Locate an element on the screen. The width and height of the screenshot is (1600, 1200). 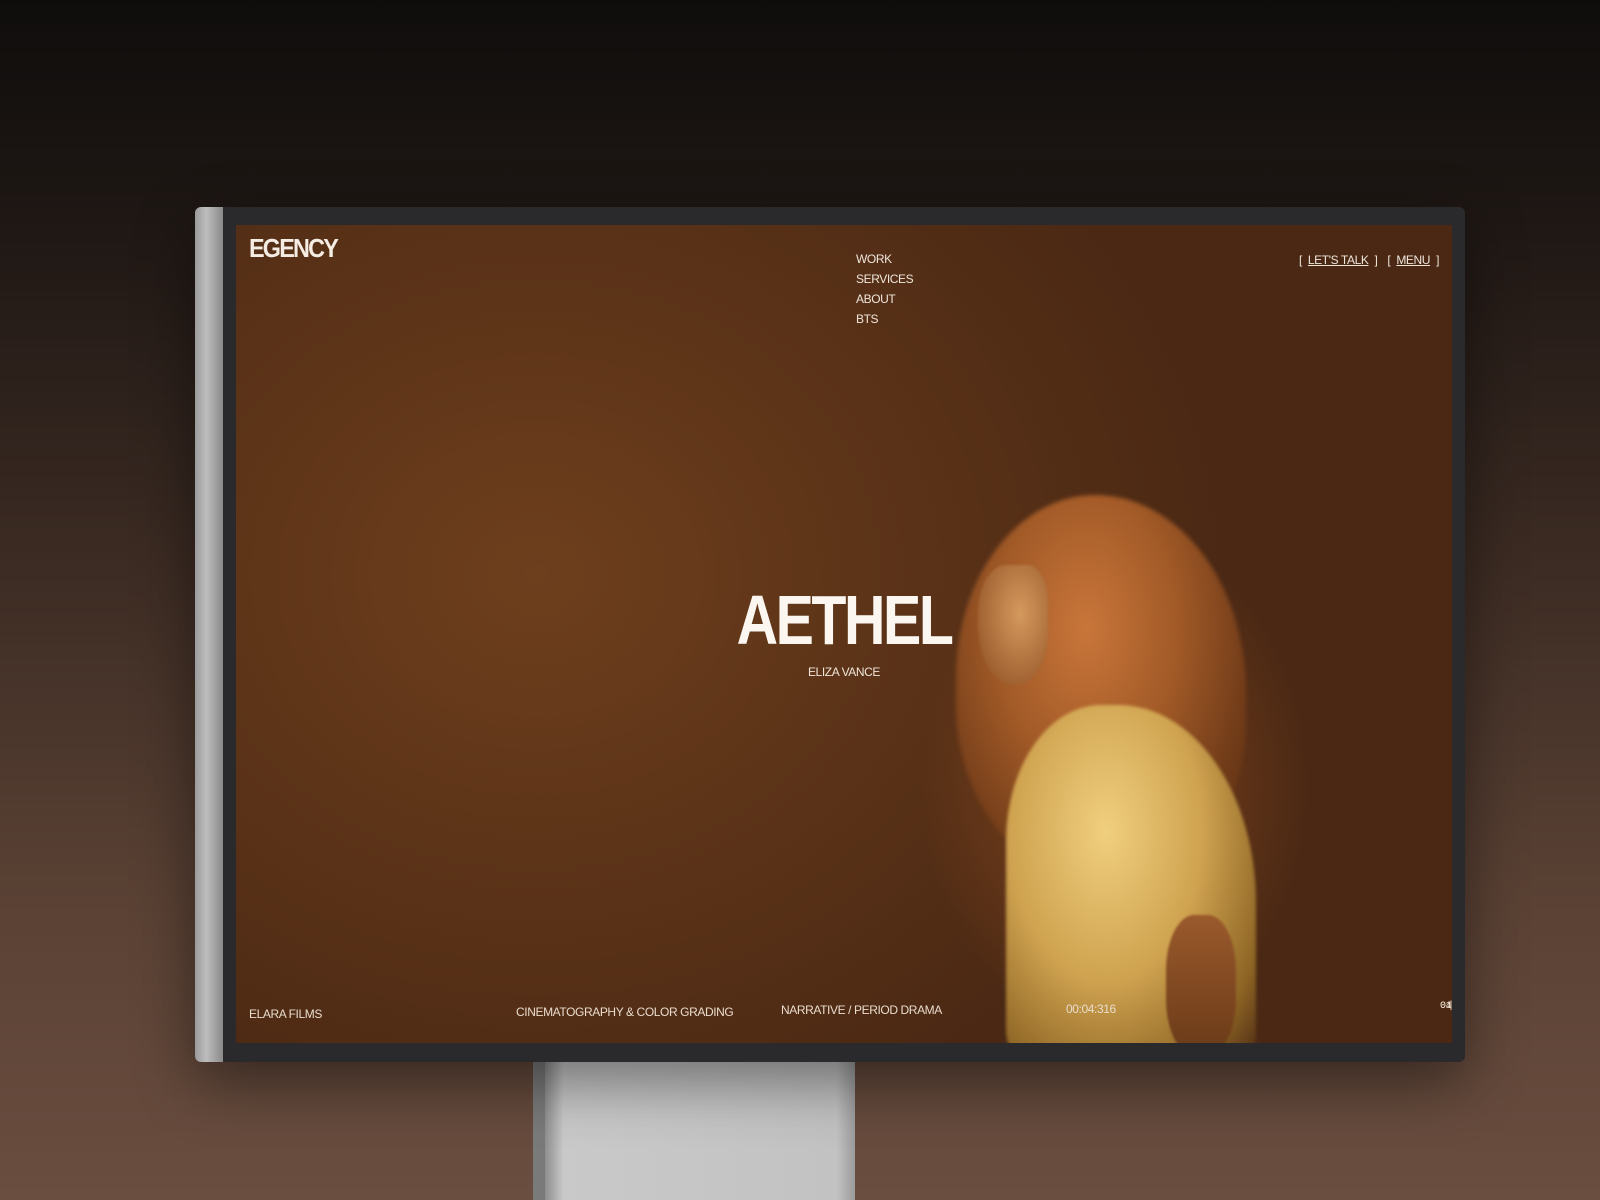
lets-talk-button: [ LET'S TALK] is located at coordinates (1338, 260).